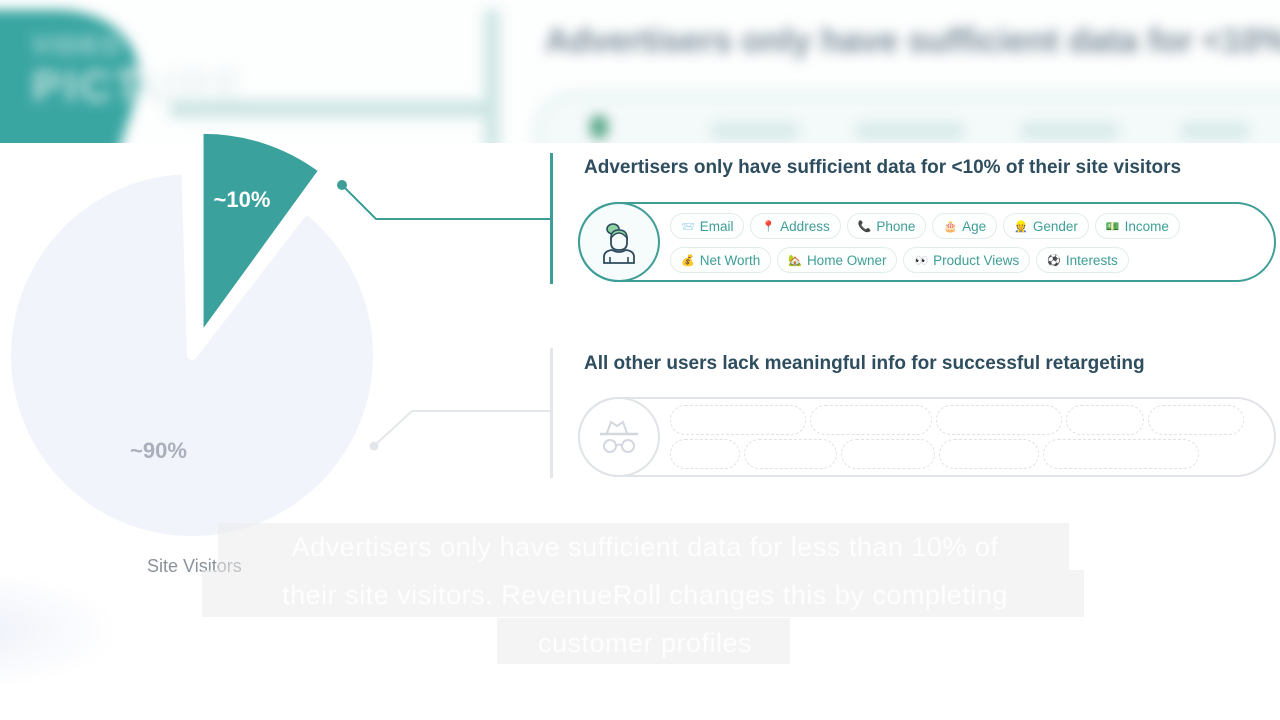 The height and width of the screenshot is (720, 1280). I want to click on attribute-chip-product-views: 👀 Product Views, so click(967, 260).